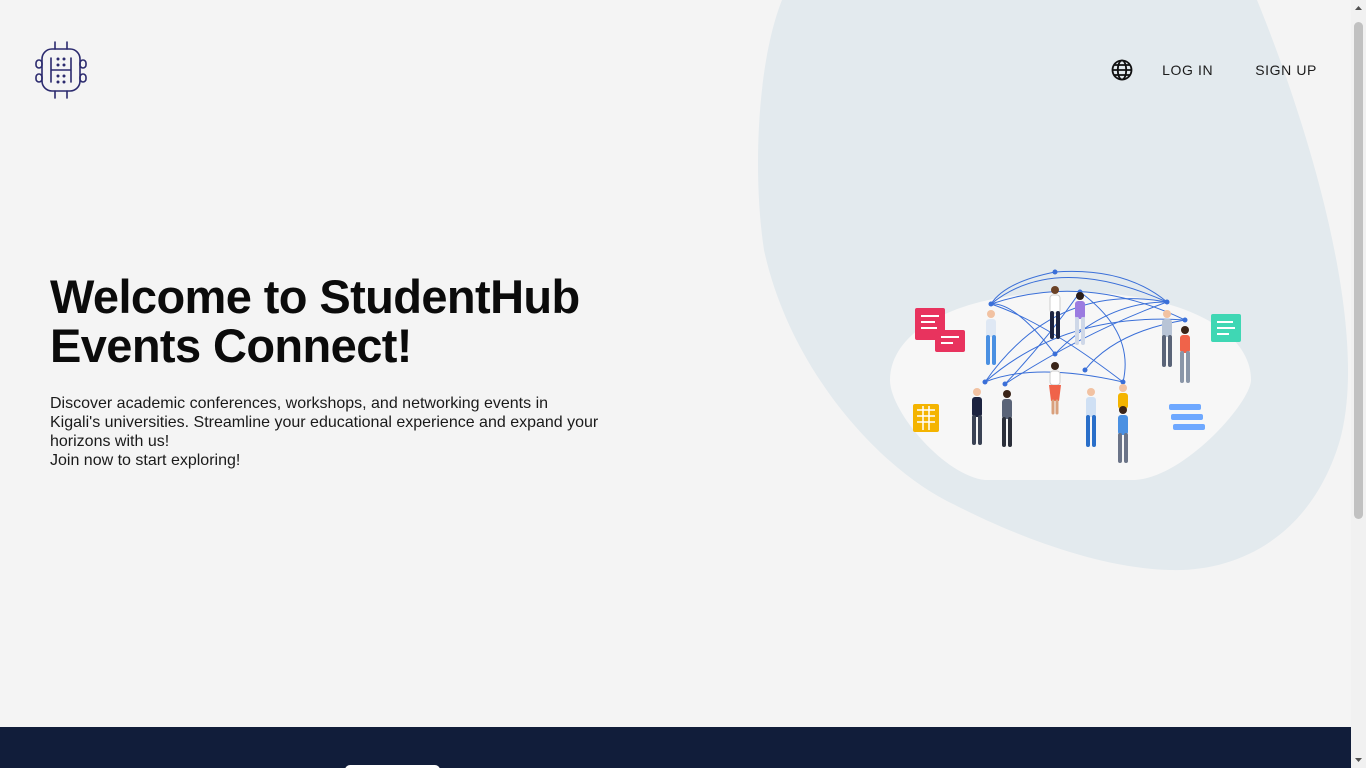  Describe the element at coordinates (1213, 70) in the screenshot. I see `top-navigation: LOG IN SIGN UP` at that location.